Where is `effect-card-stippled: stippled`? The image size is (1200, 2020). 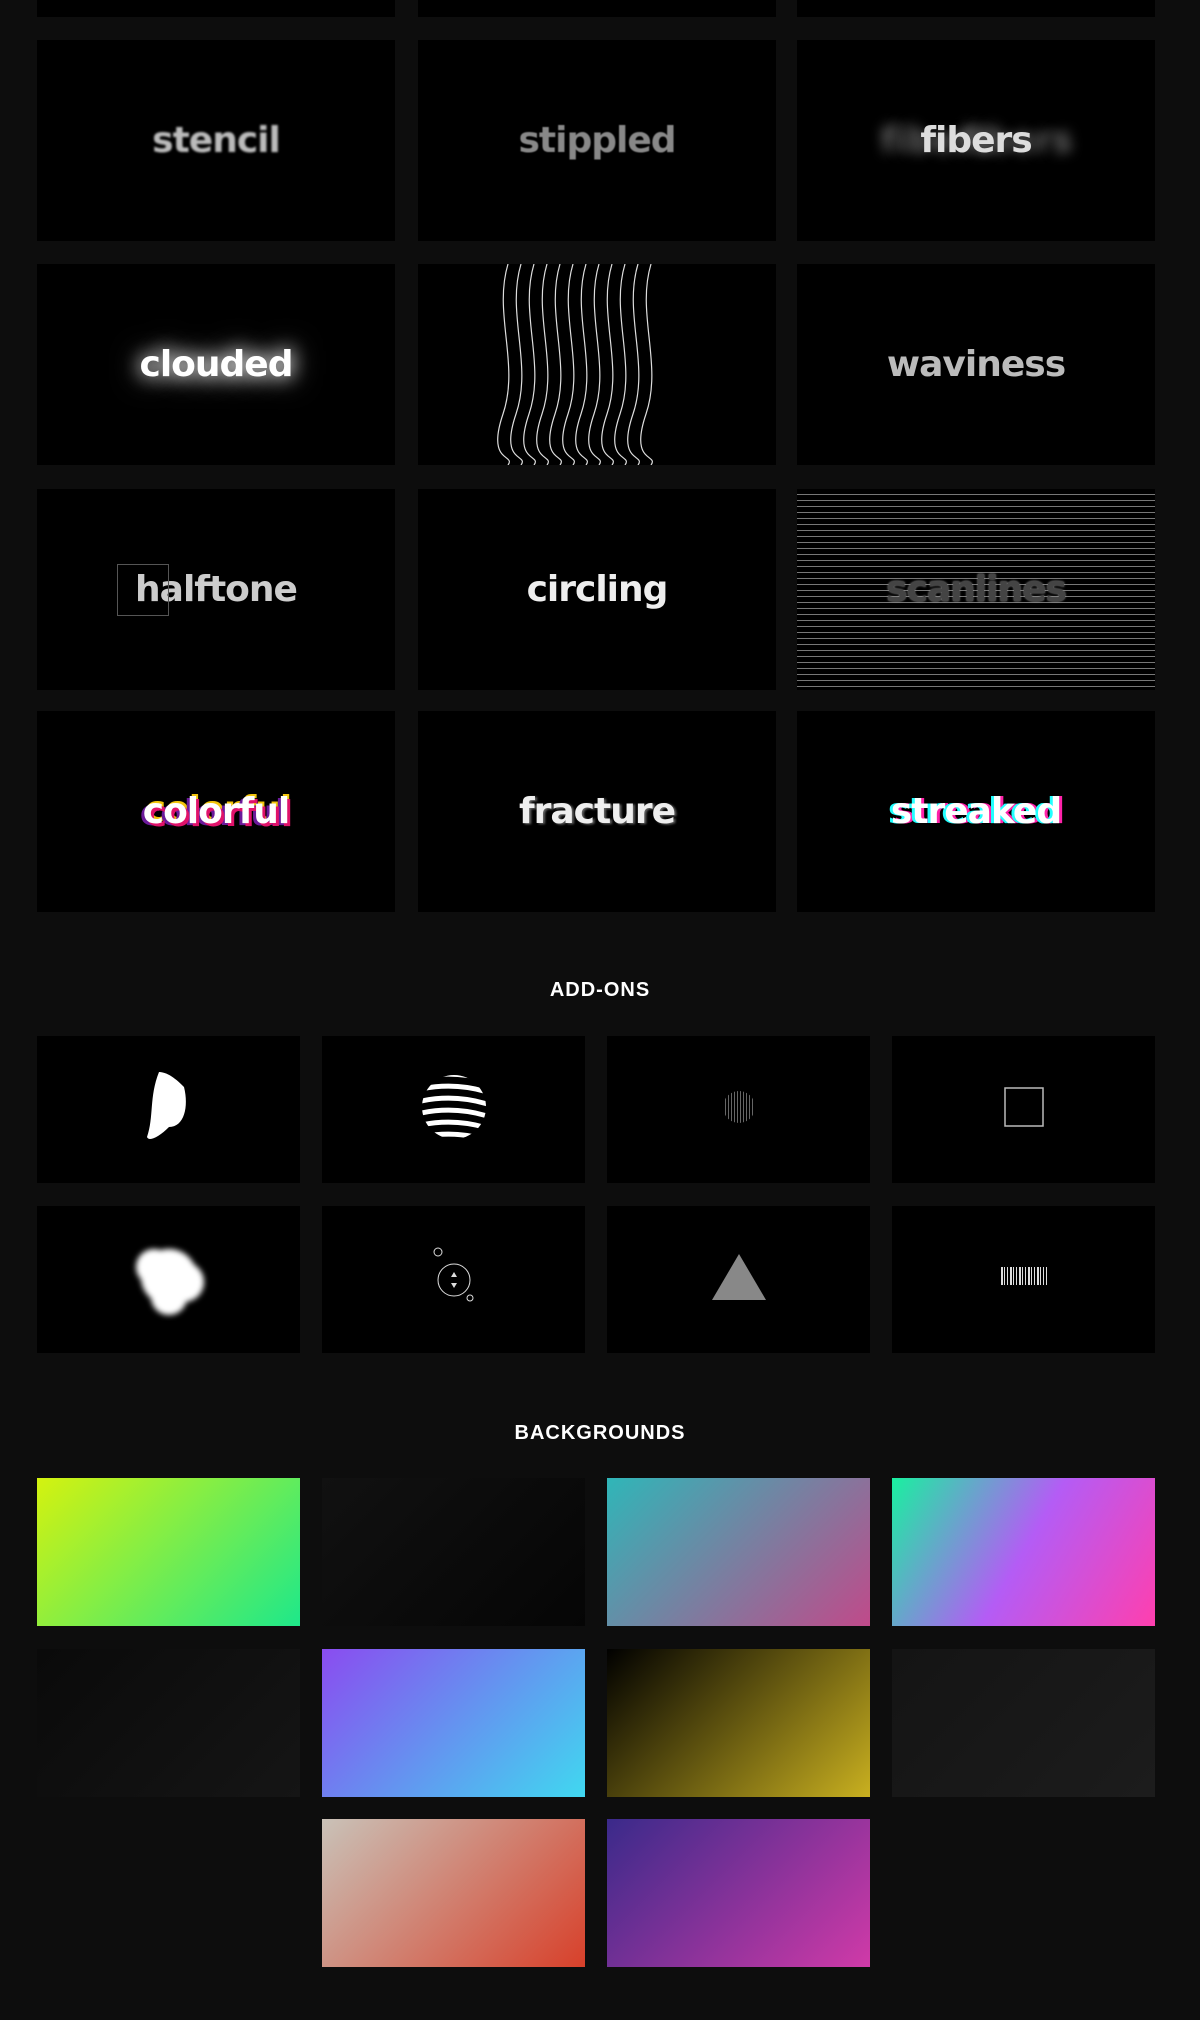 effect-card-stippled: stippled is located at coordinates (597, 140).